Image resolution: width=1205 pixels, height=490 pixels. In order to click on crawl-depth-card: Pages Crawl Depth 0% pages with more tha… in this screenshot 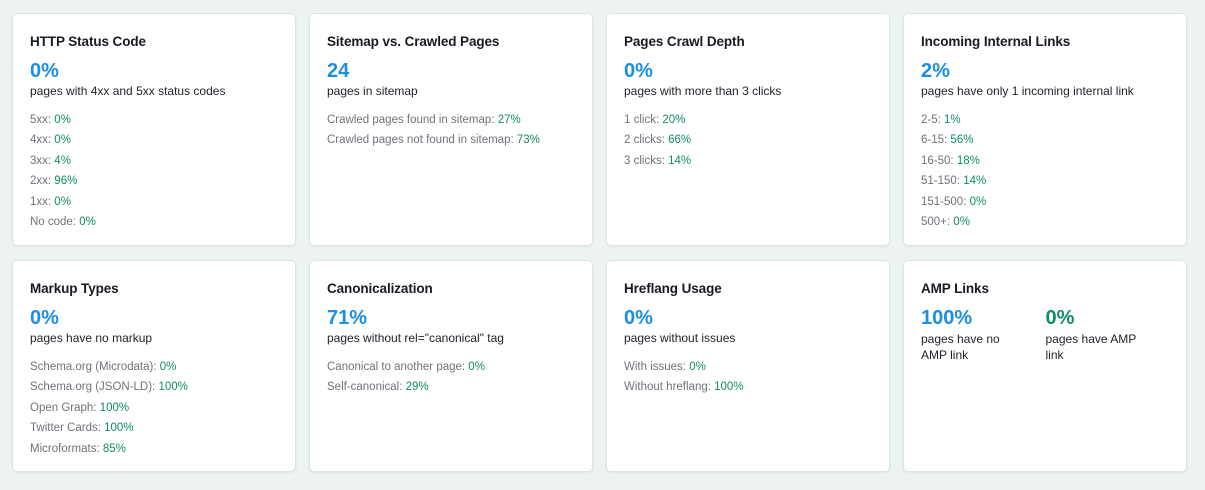, I will do `click(748, 129)`.